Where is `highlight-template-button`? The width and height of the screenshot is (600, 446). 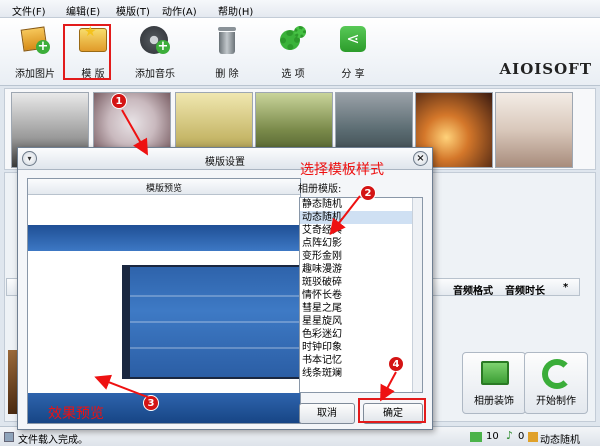
highlight-template-button is located at coordinates (87, 52).